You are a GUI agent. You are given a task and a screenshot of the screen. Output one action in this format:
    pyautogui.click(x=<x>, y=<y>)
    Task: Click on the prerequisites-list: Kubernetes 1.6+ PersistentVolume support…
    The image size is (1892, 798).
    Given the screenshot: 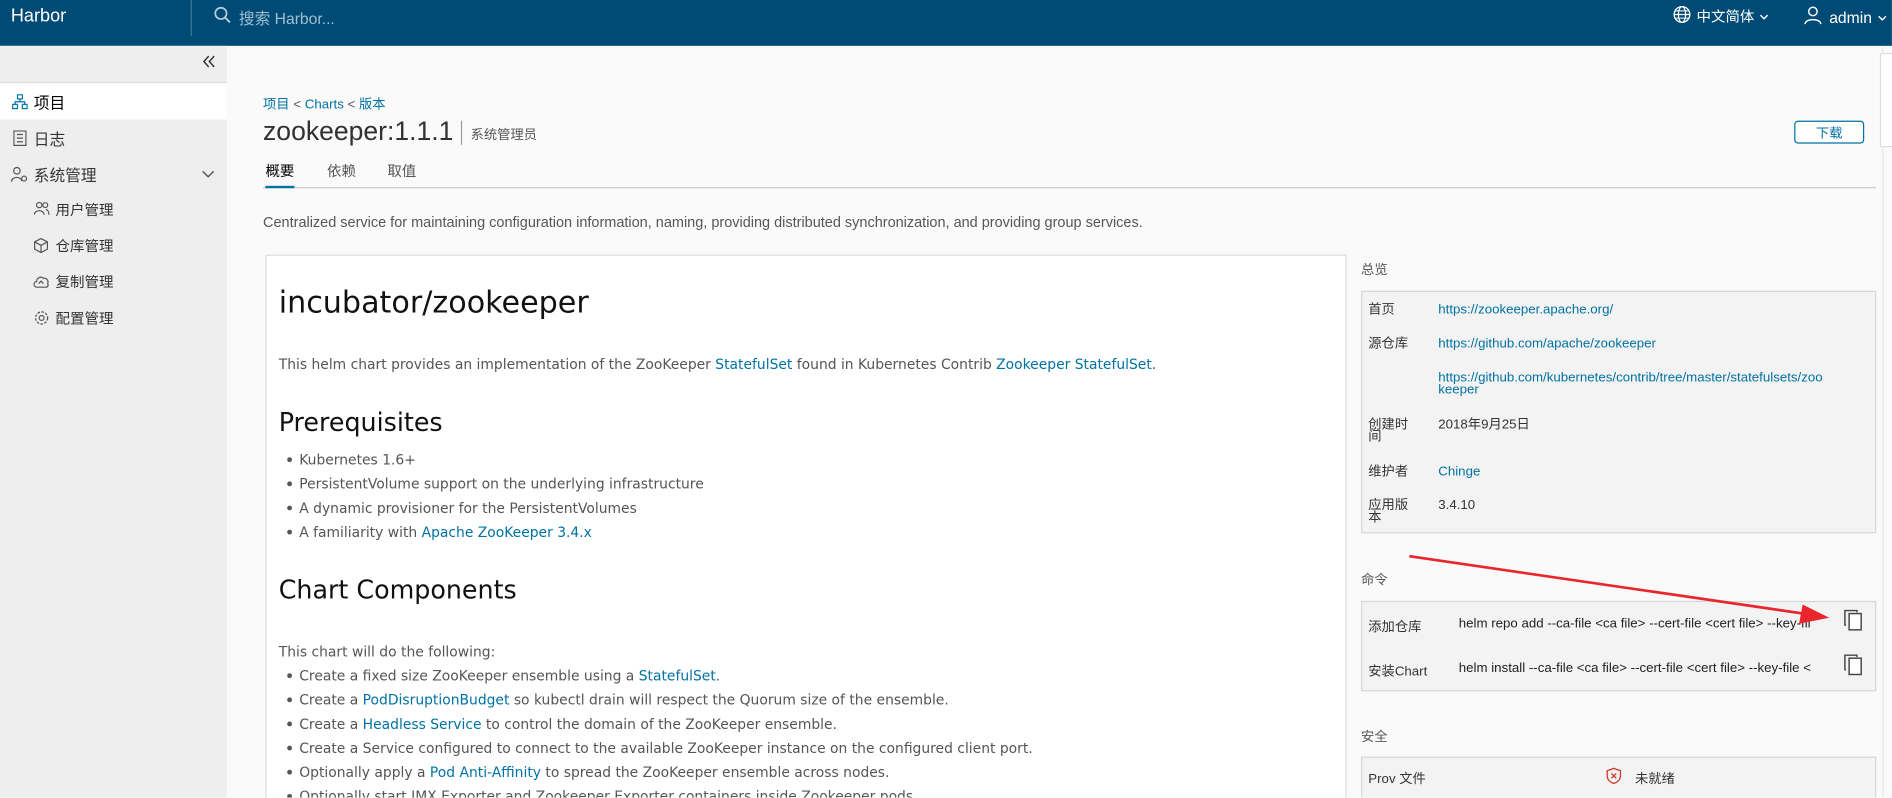 What is the action you would take?
    pyautogui.click(x=491, y=496)
    